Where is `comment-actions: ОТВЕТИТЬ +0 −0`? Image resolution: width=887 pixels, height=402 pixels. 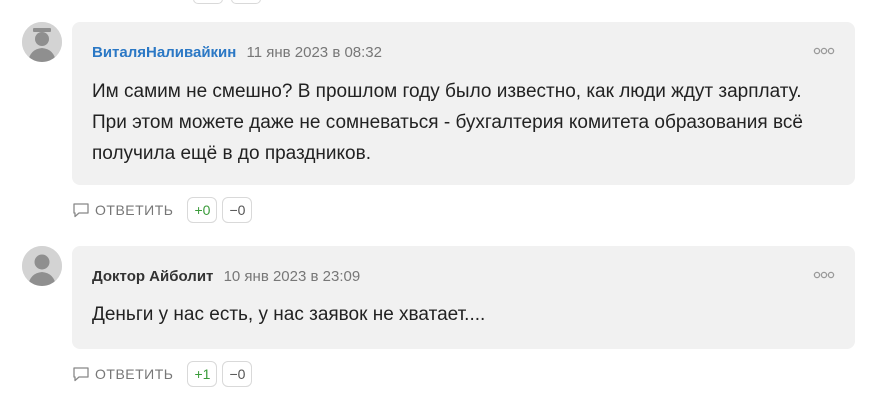
comment-actions: ОТВЕТИТЬ +0 −0 is located at coordinates (164, 210).